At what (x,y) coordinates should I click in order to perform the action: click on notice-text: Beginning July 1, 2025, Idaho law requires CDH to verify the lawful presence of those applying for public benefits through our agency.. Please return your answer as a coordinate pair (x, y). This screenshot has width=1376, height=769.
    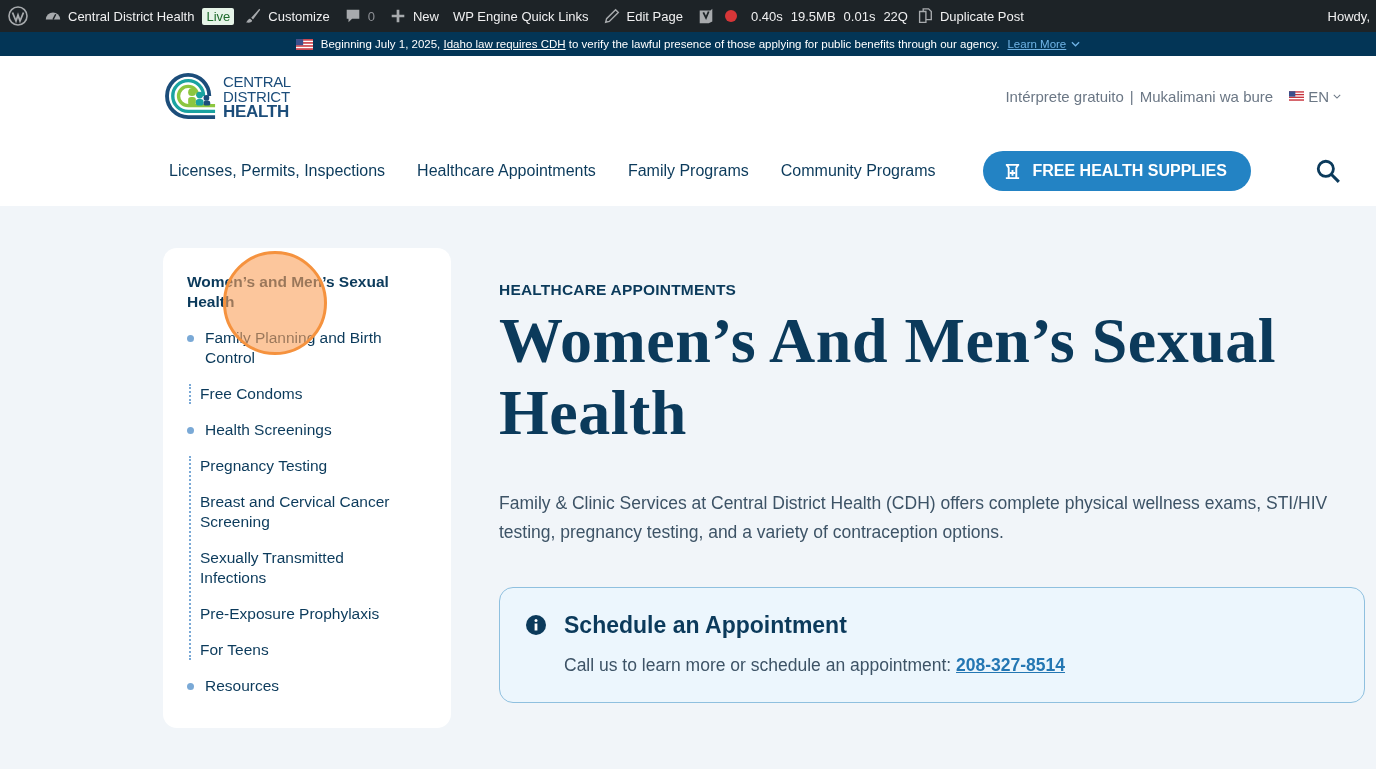
    Looking at the image, I should click on (660, 44).